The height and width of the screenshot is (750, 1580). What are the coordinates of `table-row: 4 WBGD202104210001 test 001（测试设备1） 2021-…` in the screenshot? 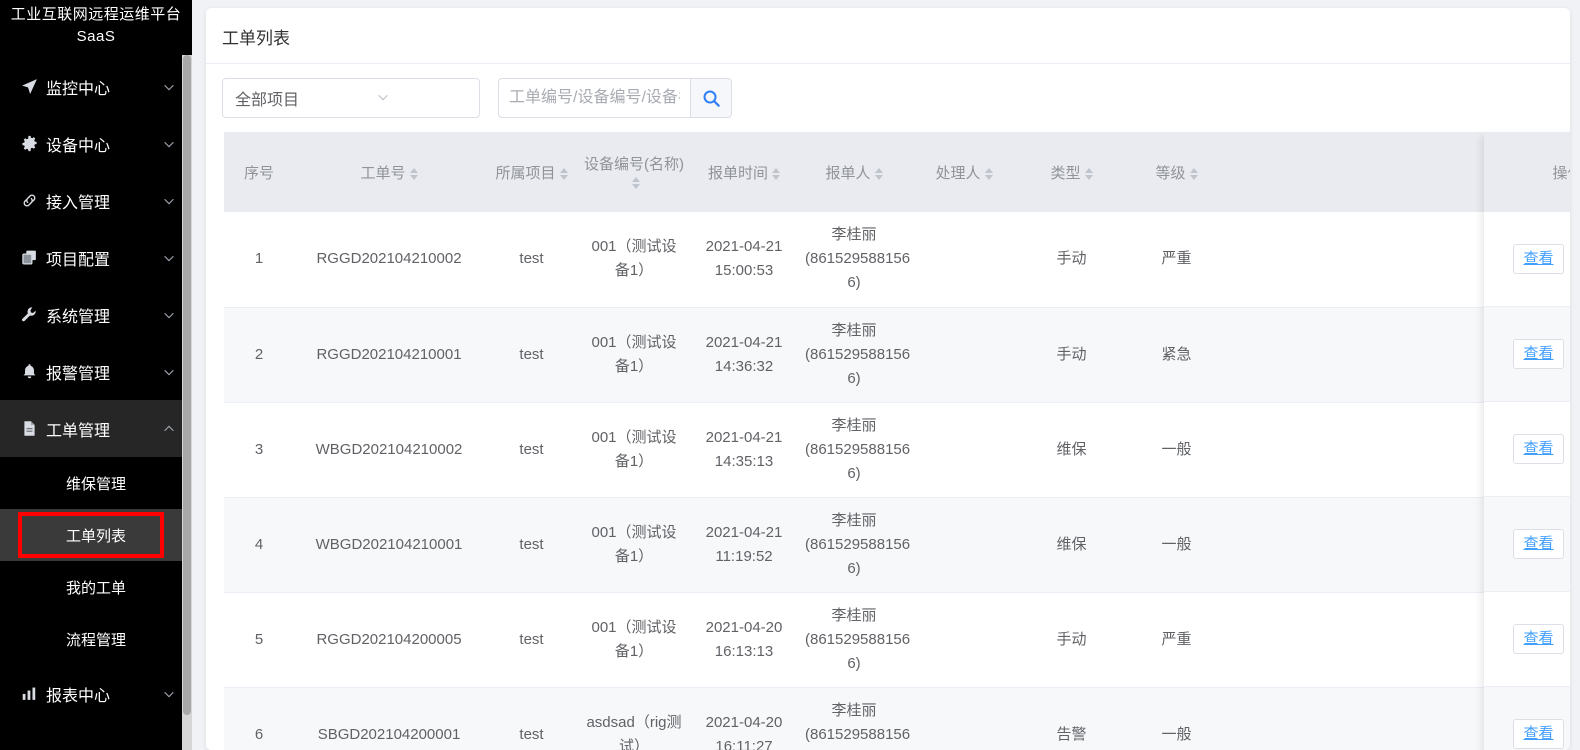 It's located at (889, 545).